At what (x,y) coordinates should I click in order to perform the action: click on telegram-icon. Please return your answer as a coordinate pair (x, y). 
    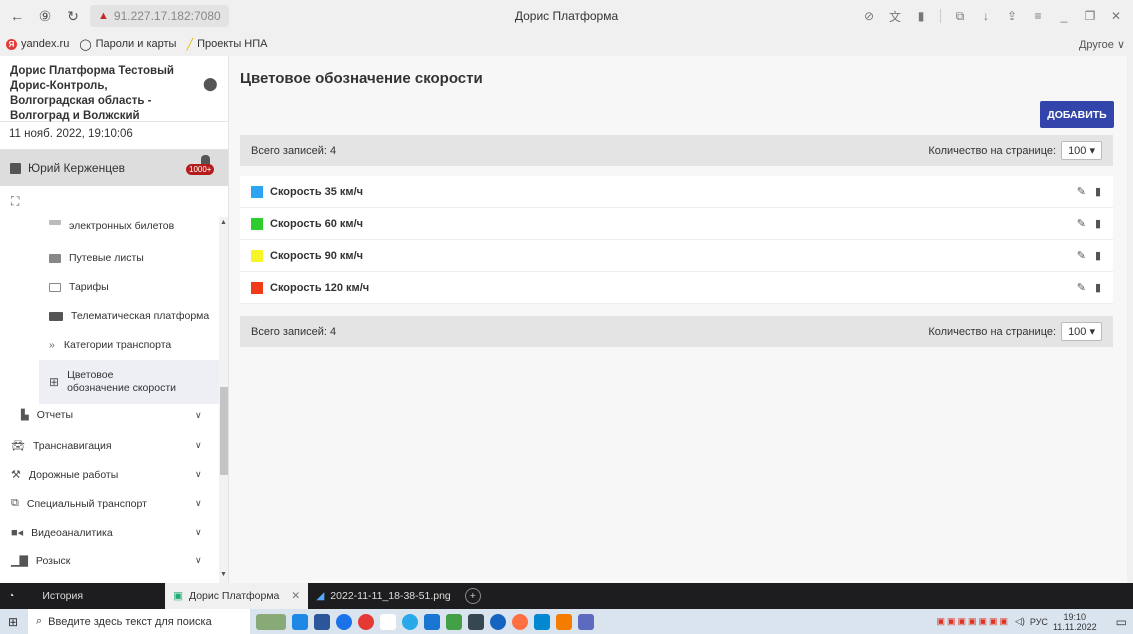
    Looking at the image, I should click on (410, 621).